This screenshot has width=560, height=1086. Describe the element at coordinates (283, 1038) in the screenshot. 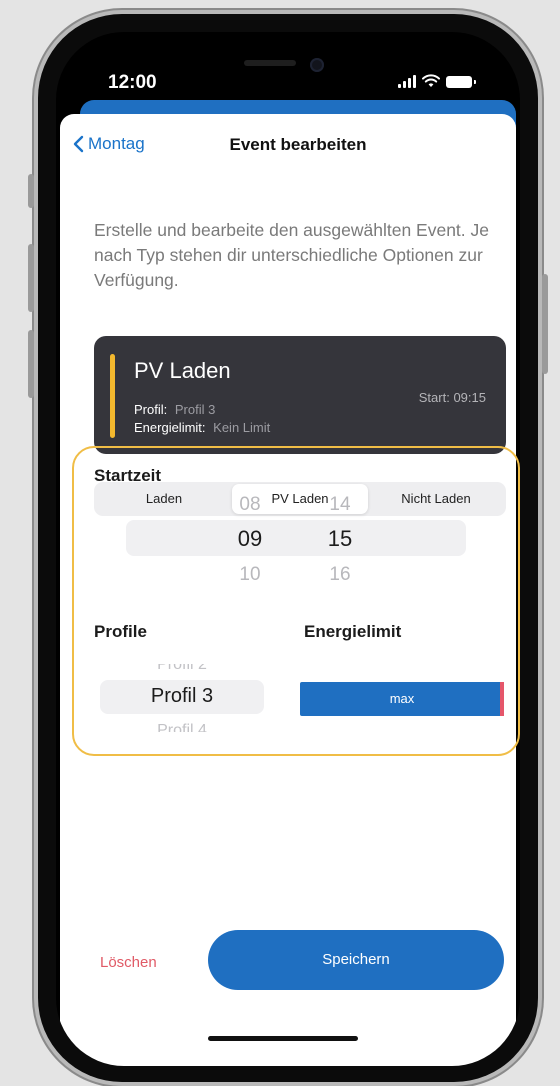

I see `home-indicator` at that location.